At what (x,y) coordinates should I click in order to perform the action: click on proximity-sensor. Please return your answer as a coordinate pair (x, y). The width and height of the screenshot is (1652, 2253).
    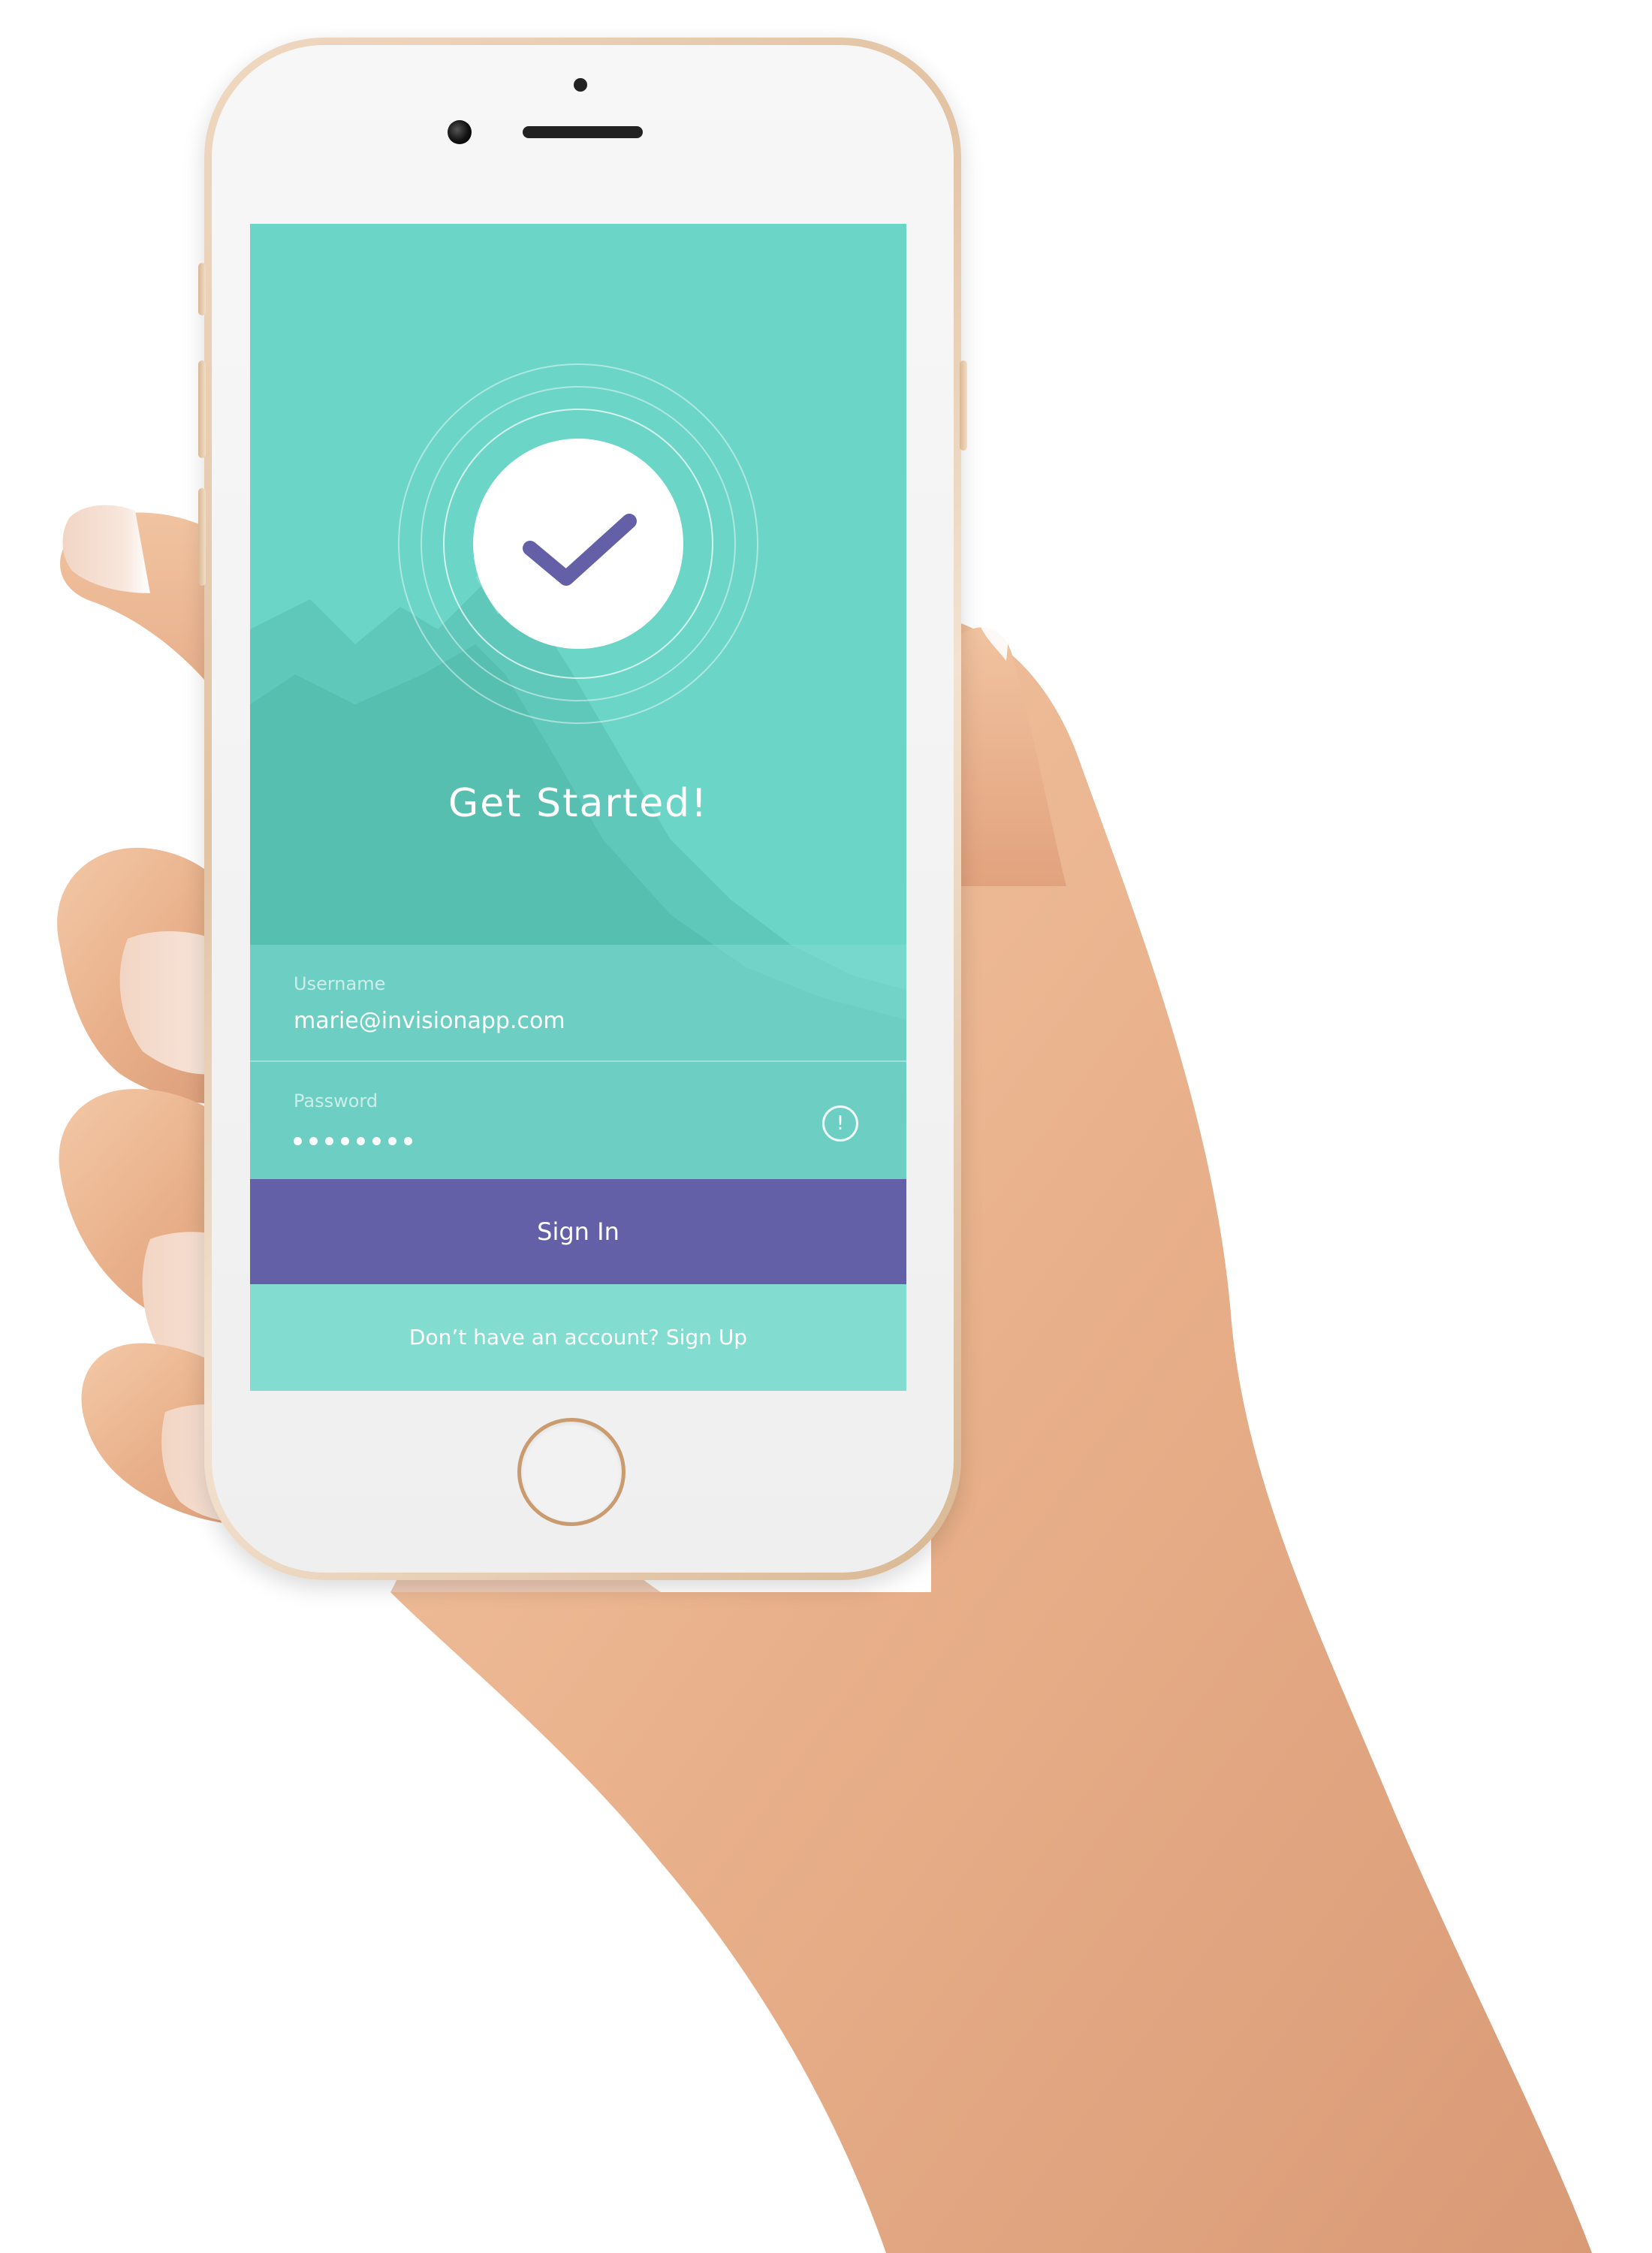
    Looking at the image, I should click on (580, 85).